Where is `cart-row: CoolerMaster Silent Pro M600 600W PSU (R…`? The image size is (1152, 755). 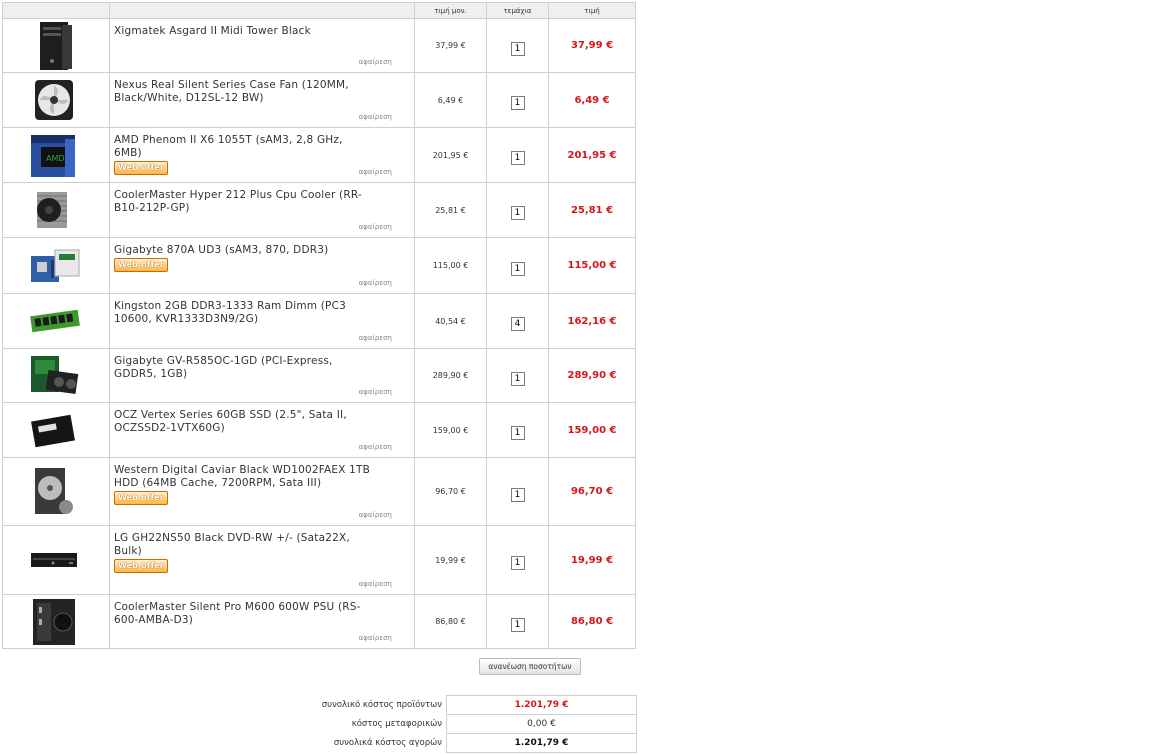
cart-row: CoolerMaster Silent Pro M600 600W PSU (R… is located at coordinates (319, 621).